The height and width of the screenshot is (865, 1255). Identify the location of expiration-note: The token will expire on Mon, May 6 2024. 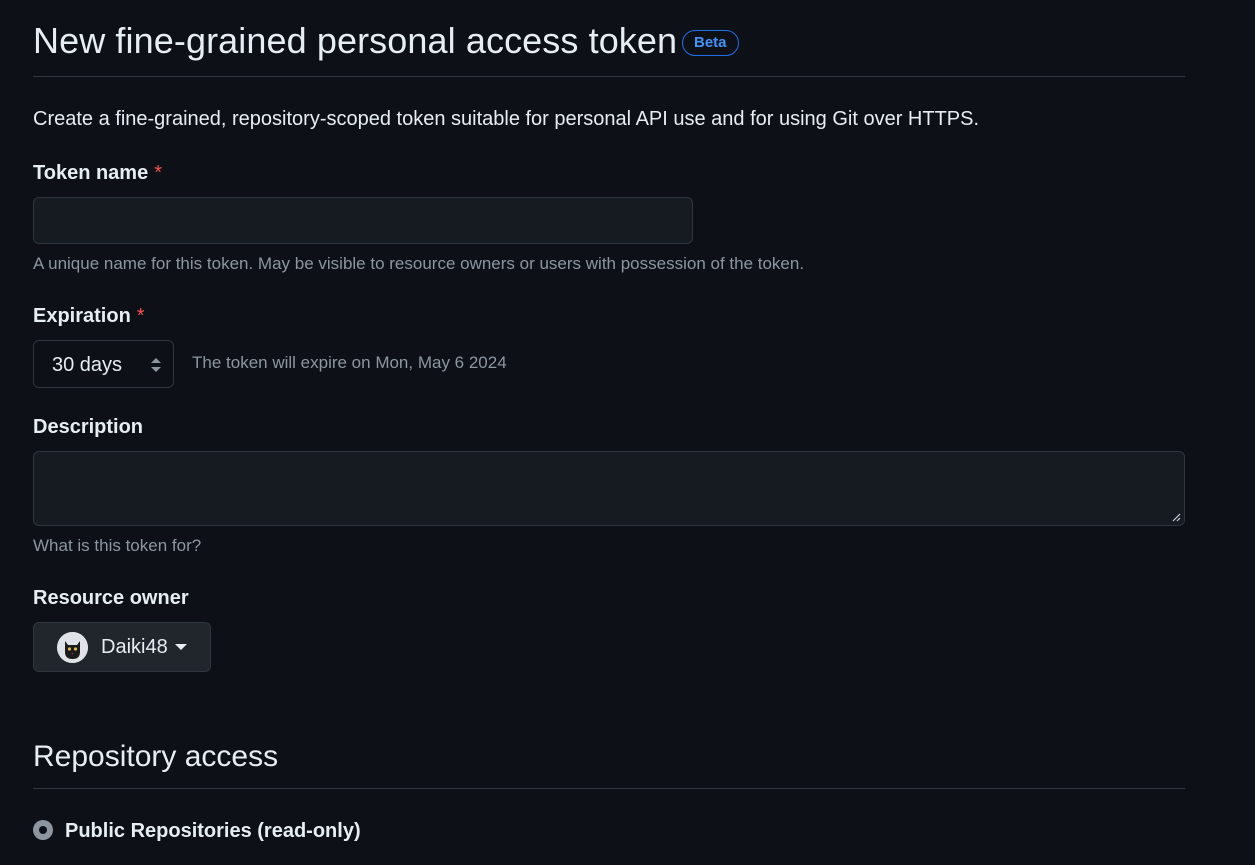
(349, 362).